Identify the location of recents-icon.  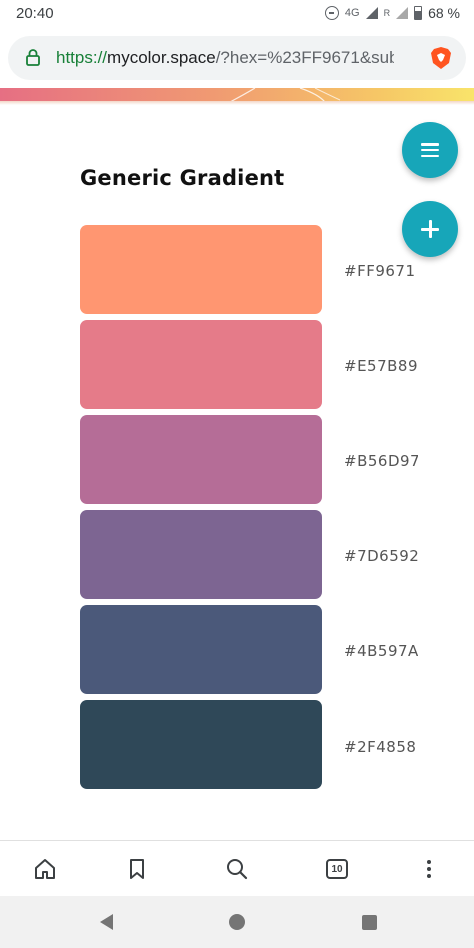
(369, 922).